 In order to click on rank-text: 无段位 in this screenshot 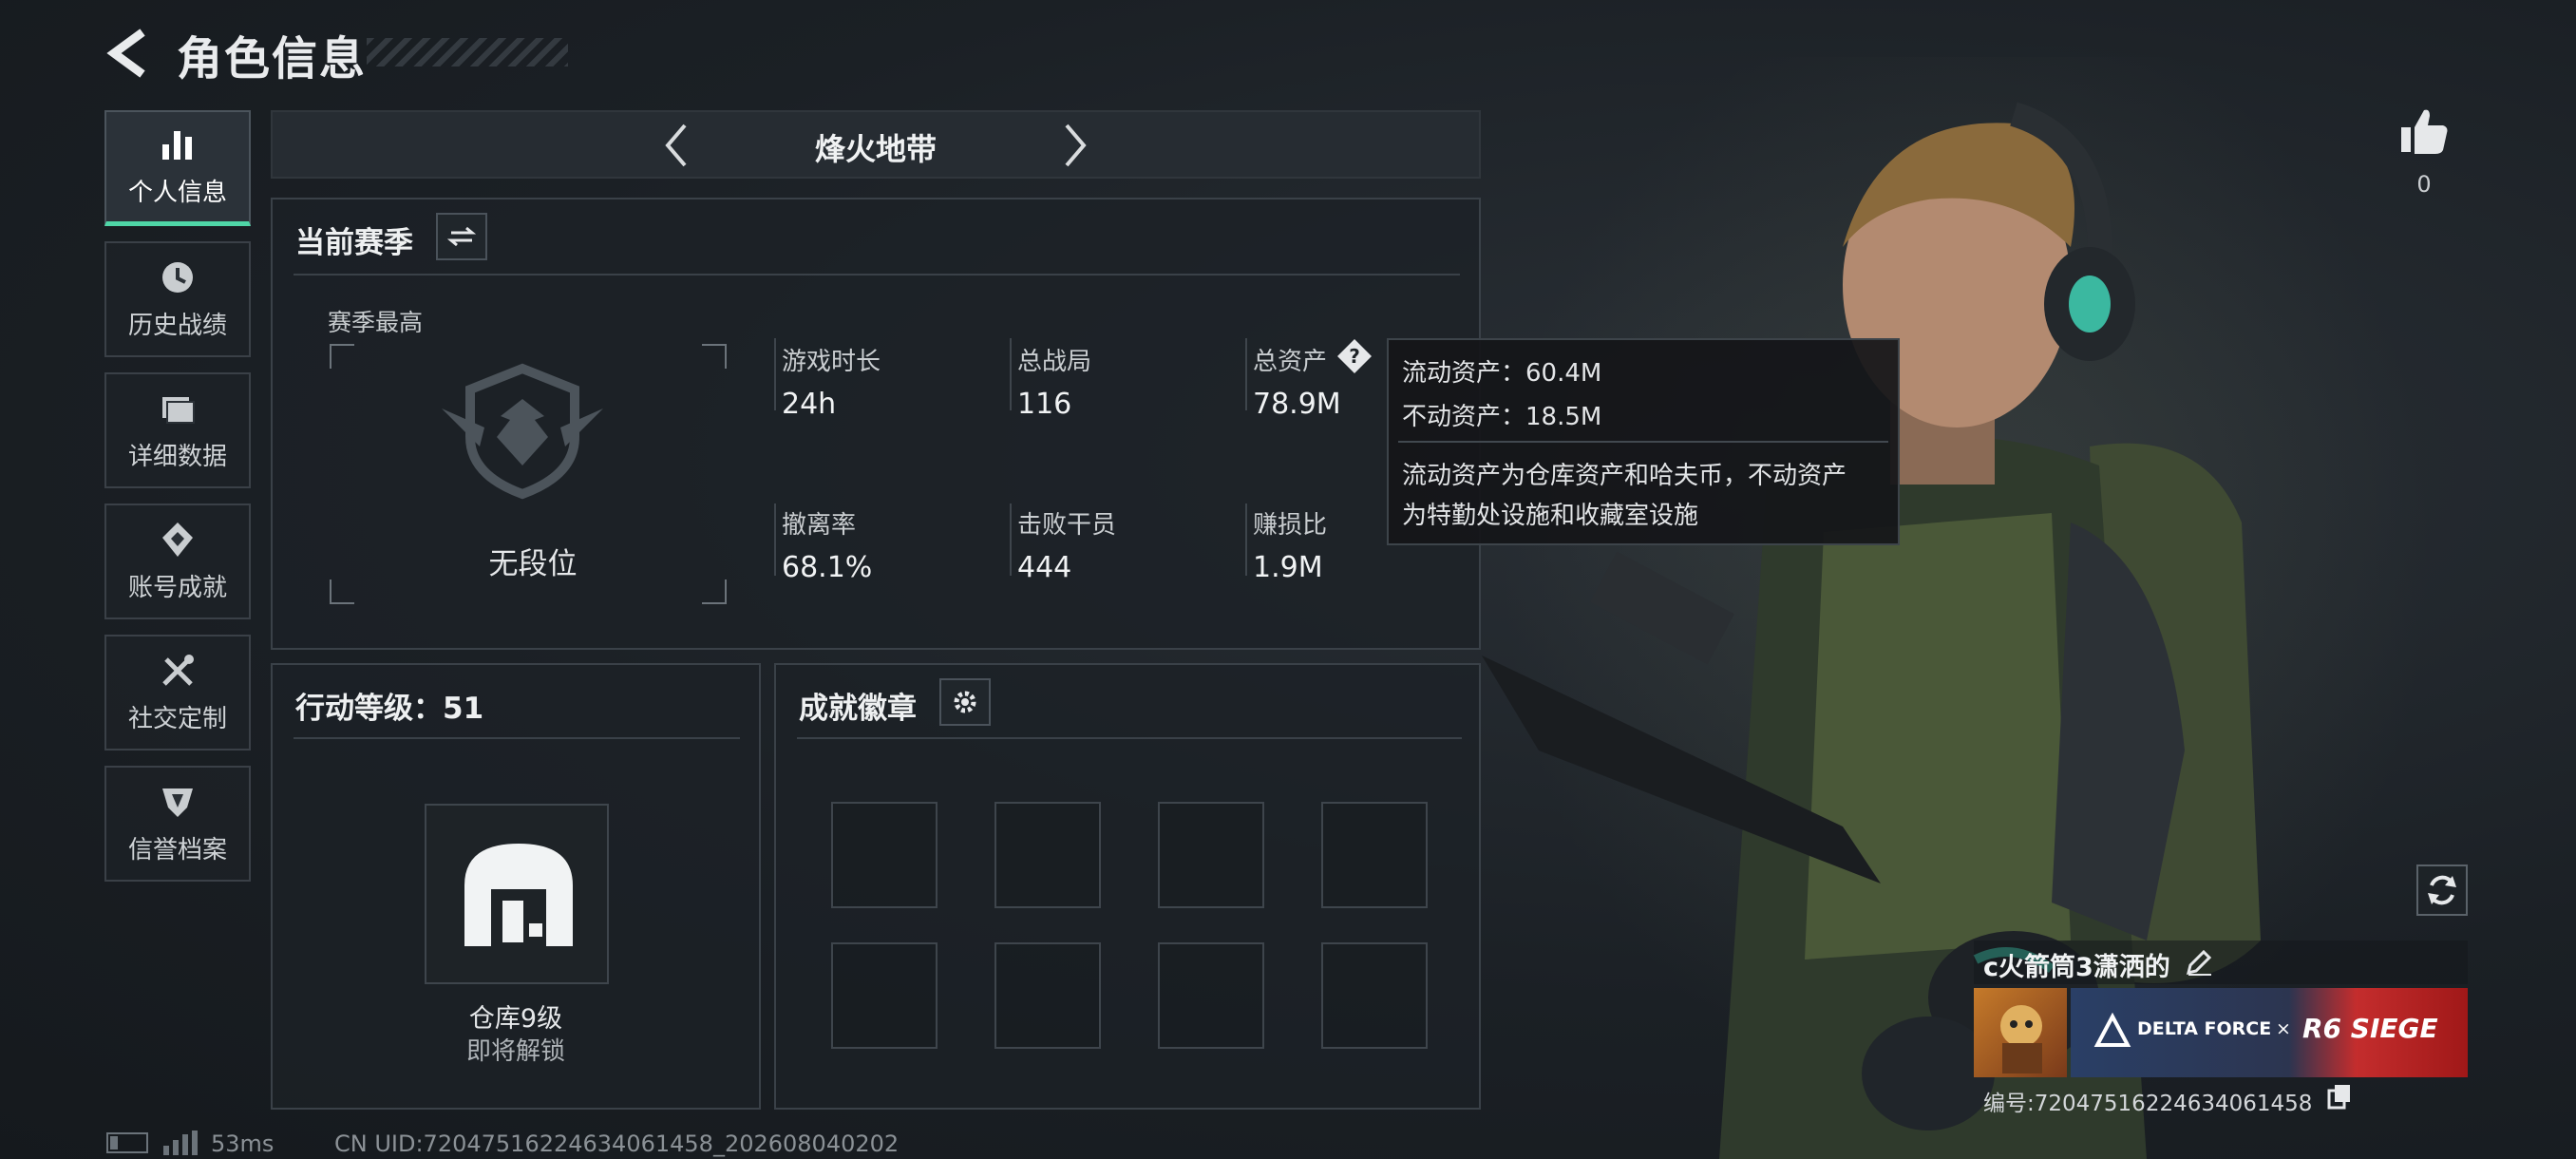, I will do `click(533, 564)`.